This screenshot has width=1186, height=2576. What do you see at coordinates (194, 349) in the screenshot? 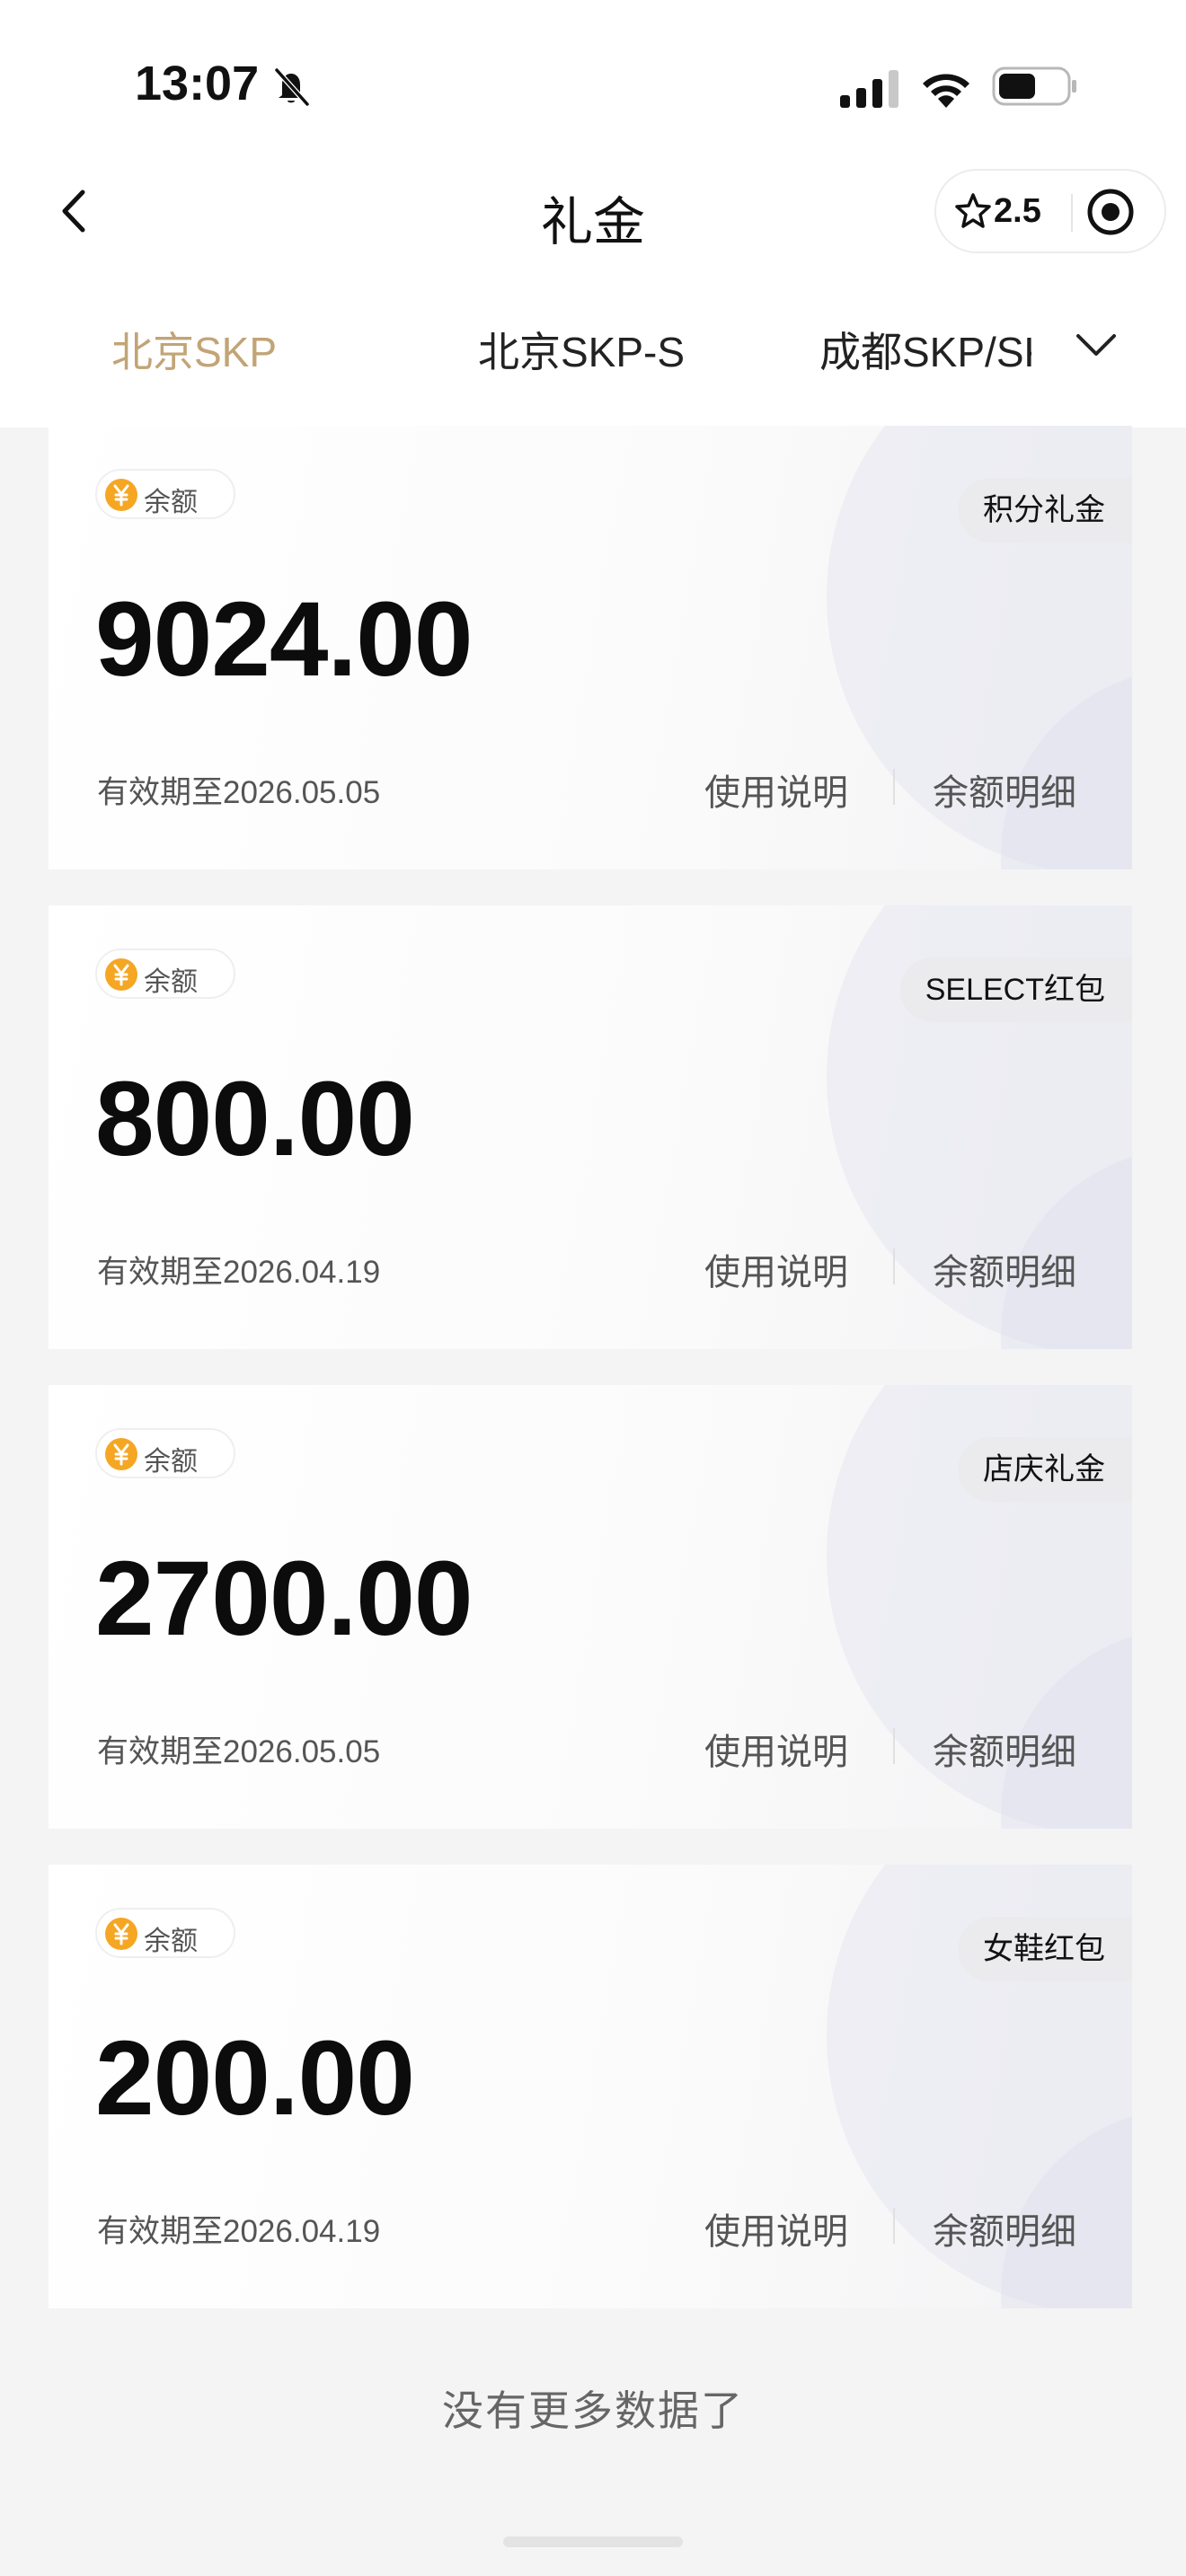
I see `tab-beijing-skp: 北京SKP` at bounding box center [194, 349].